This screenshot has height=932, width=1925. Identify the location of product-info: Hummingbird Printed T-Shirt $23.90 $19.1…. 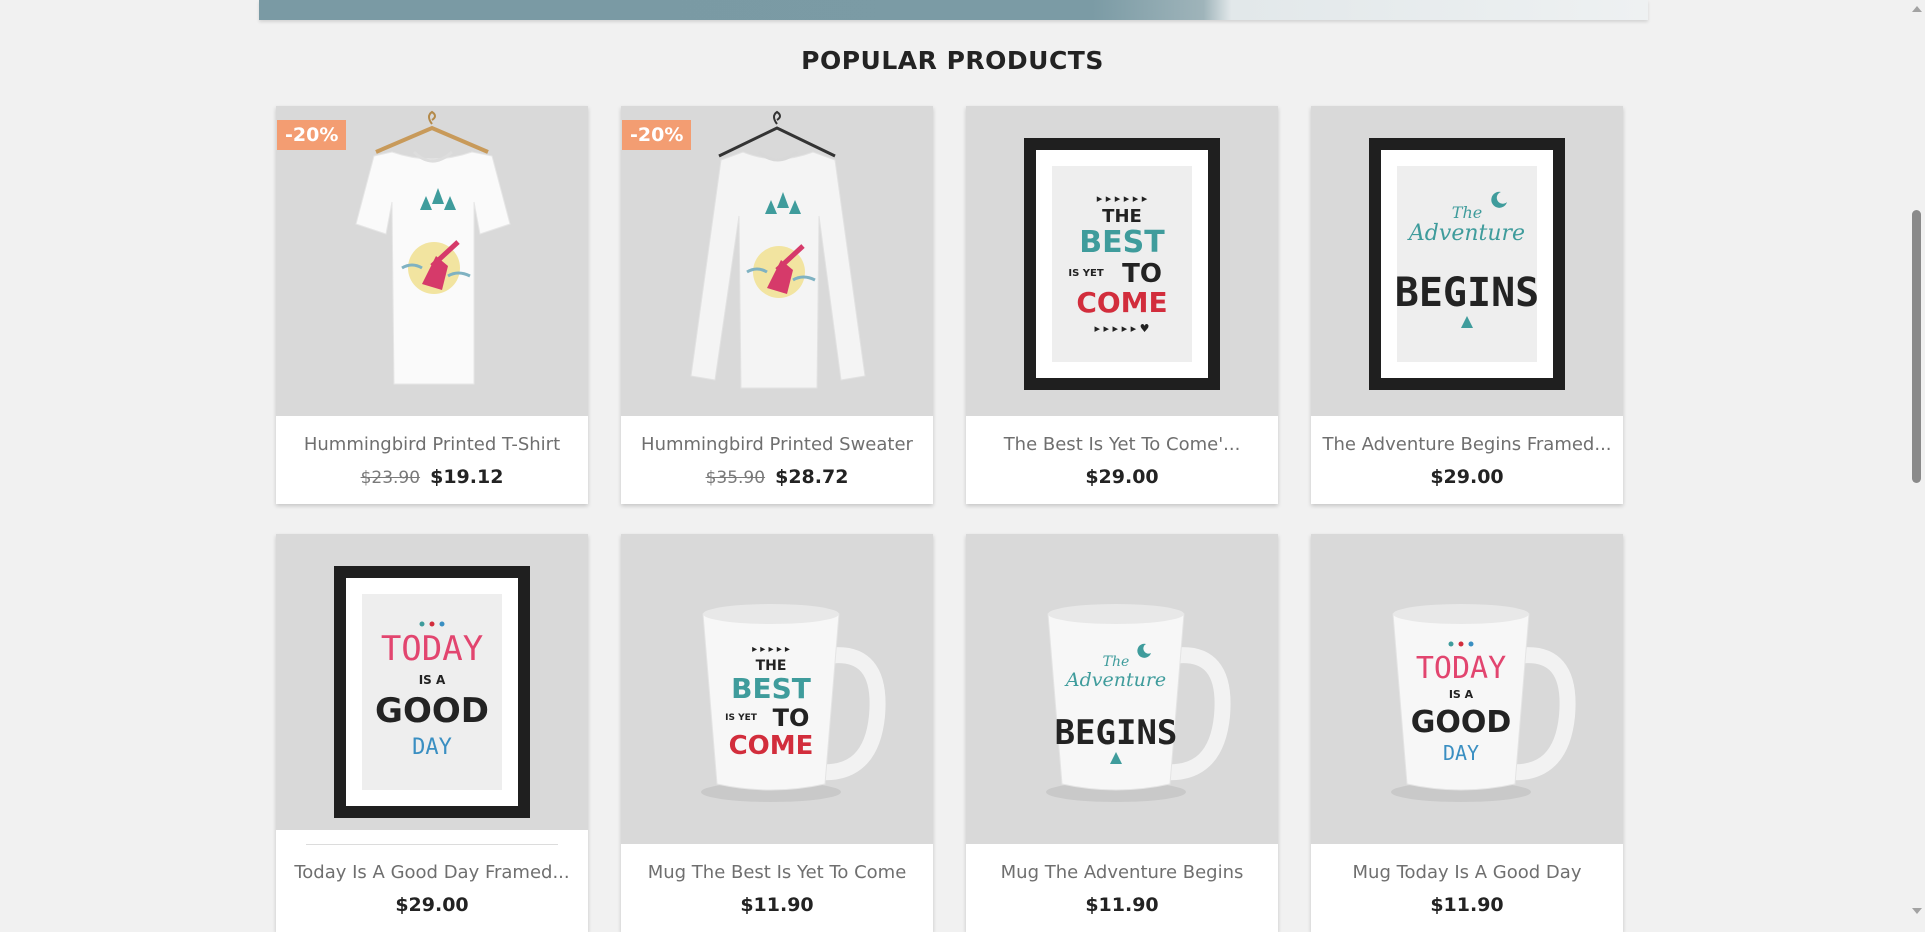
(432, 460).